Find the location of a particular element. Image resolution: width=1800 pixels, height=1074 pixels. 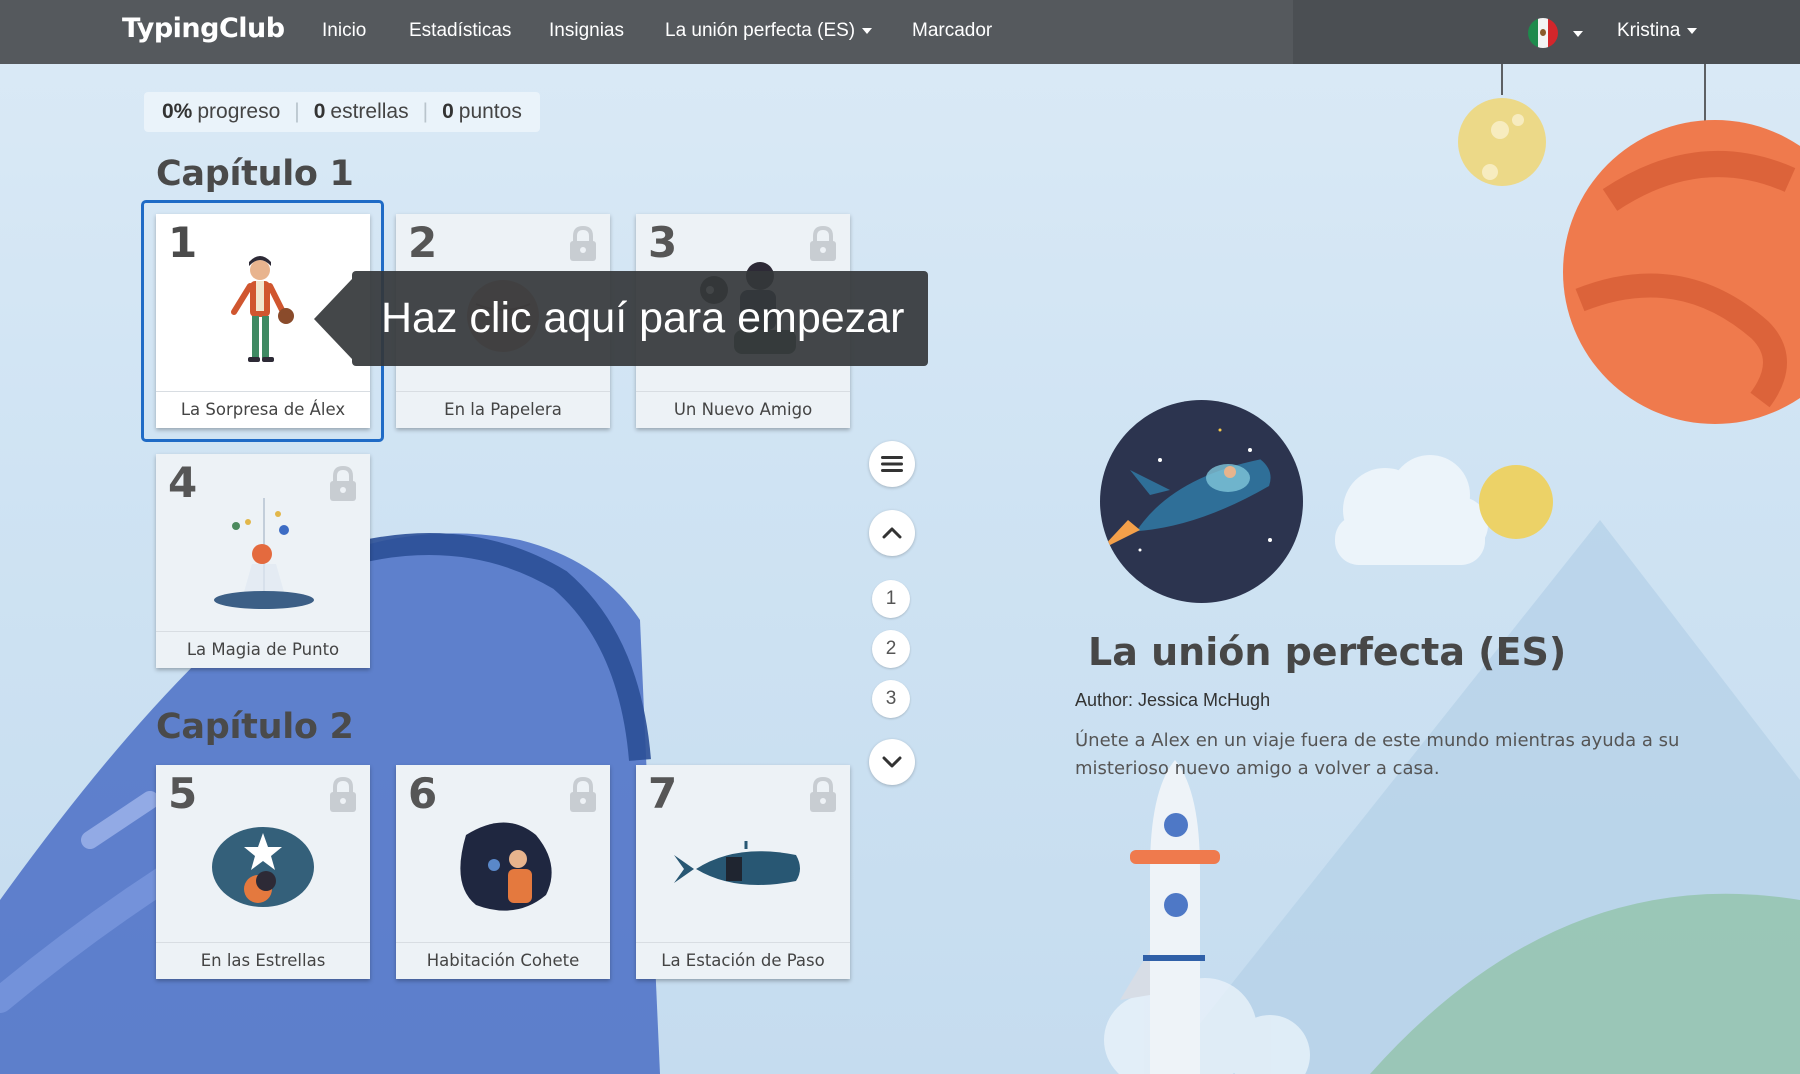

lesson-card-7: 7 La Estación de Paso is located at coordinates (743, 872).